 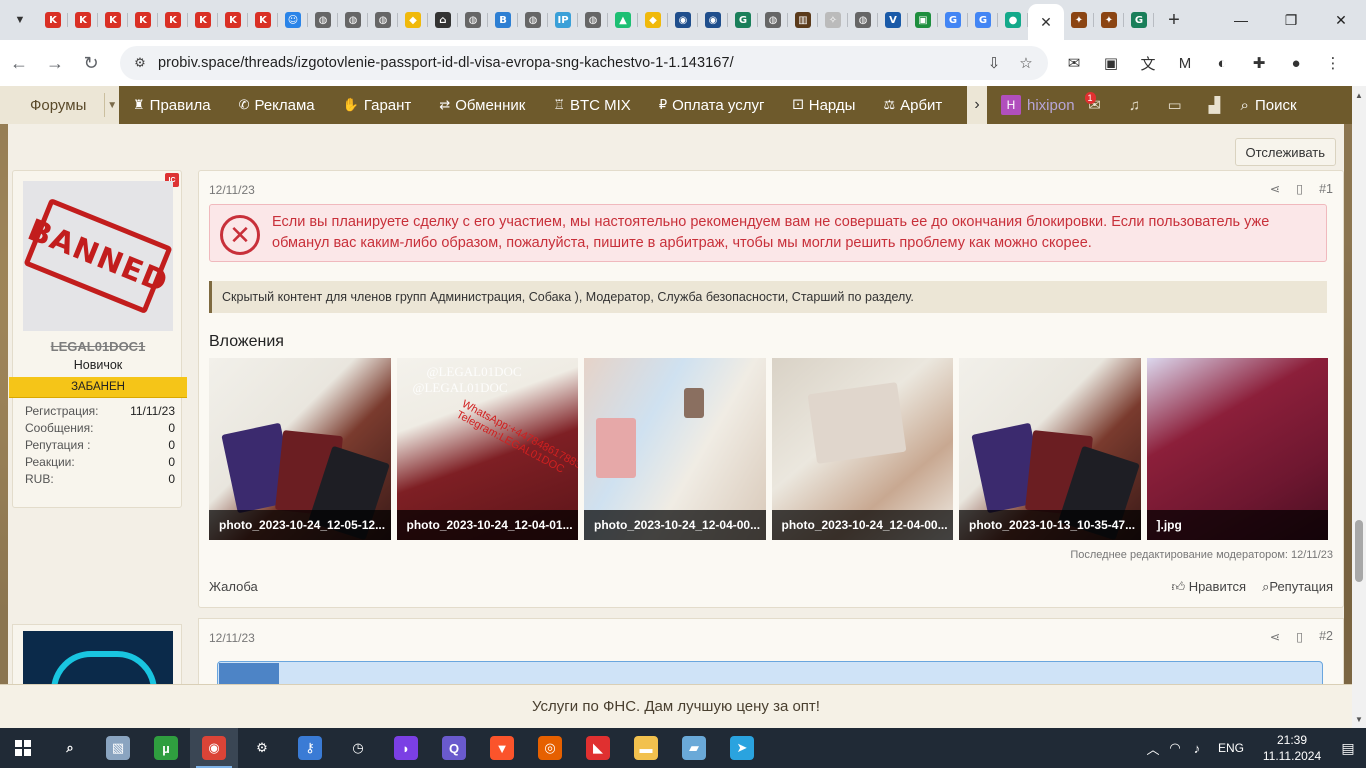 I want to click on taskbar-app: ⚙, so click(x=262, y=748).